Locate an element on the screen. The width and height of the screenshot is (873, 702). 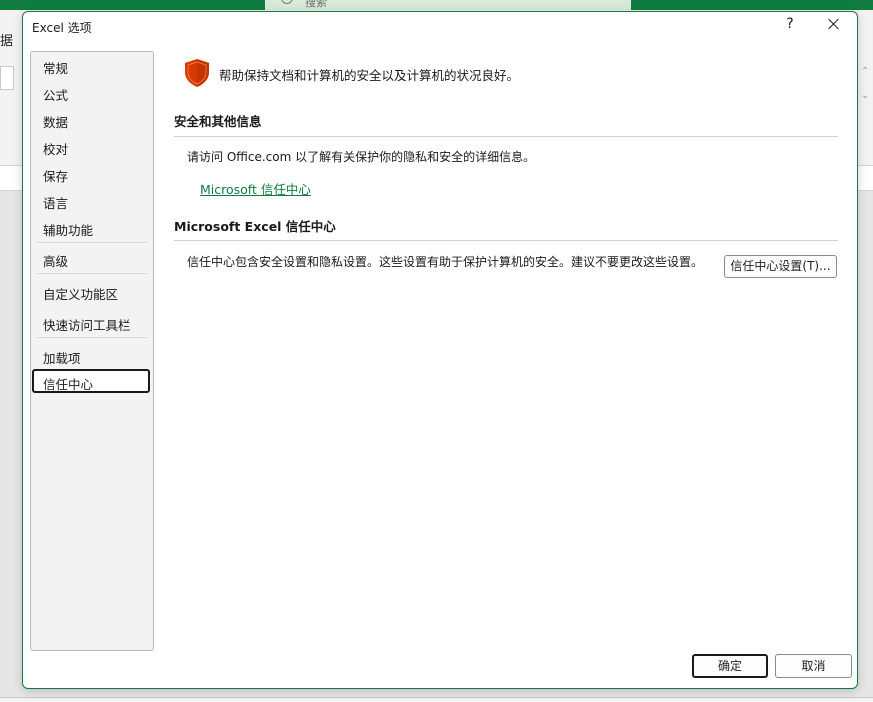
dialog-title: Excel 选项 is located at coordinates (62, 28).